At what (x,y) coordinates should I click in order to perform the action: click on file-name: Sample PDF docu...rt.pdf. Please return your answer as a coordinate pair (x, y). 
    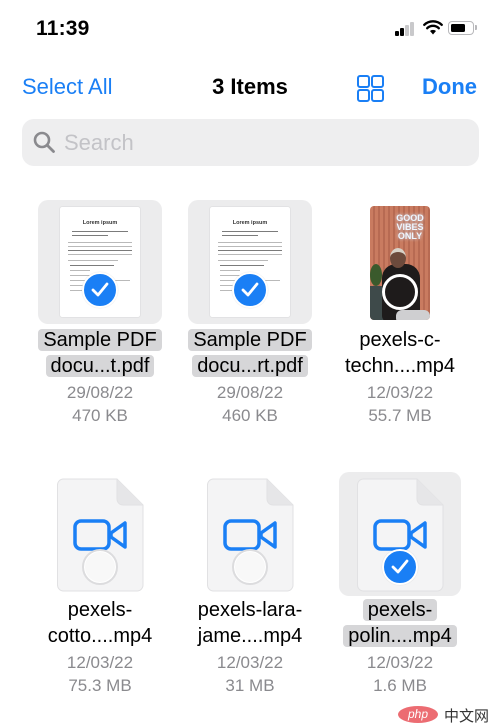
    Looking at the image, I should click on (250, 353).